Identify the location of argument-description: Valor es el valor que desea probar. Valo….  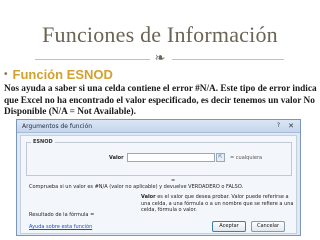
(218, 204).